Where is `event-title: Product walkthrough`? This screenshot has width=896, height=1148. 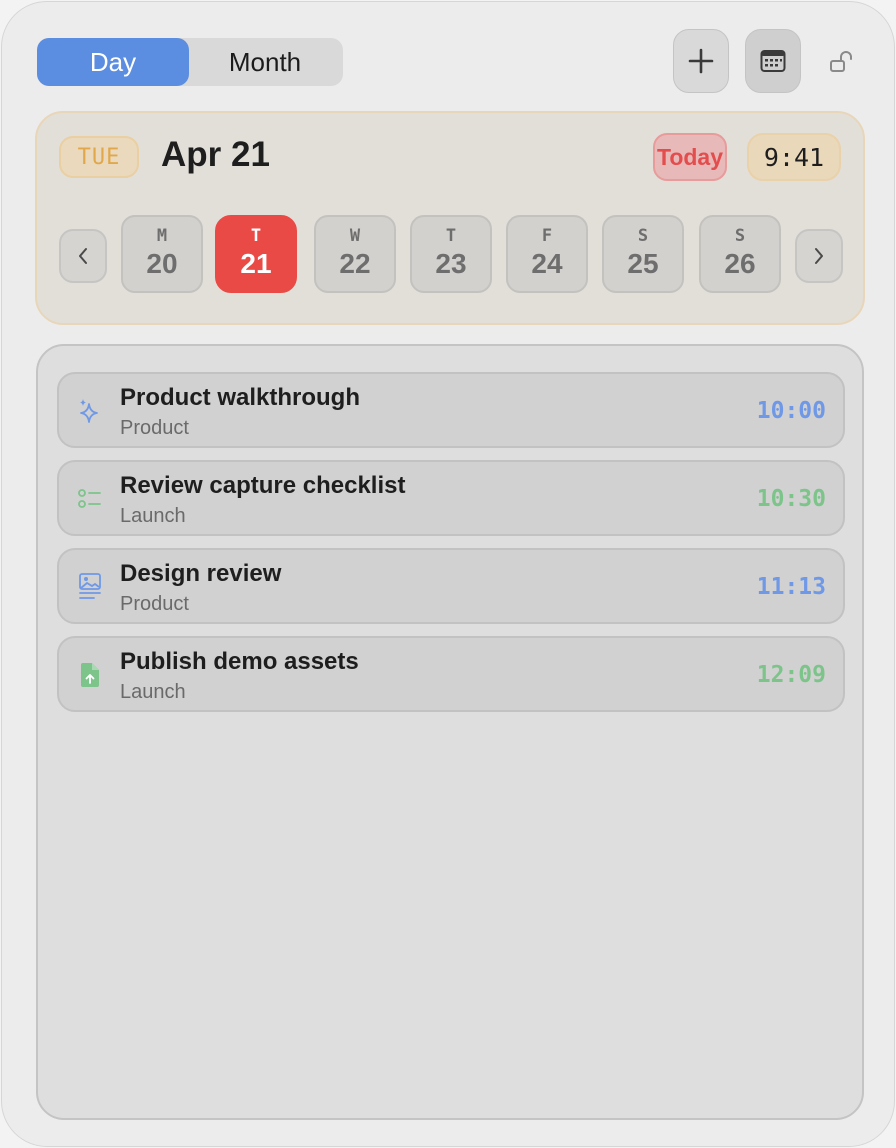
event-title: Product walkthrough is located at coordinates (240, 397).